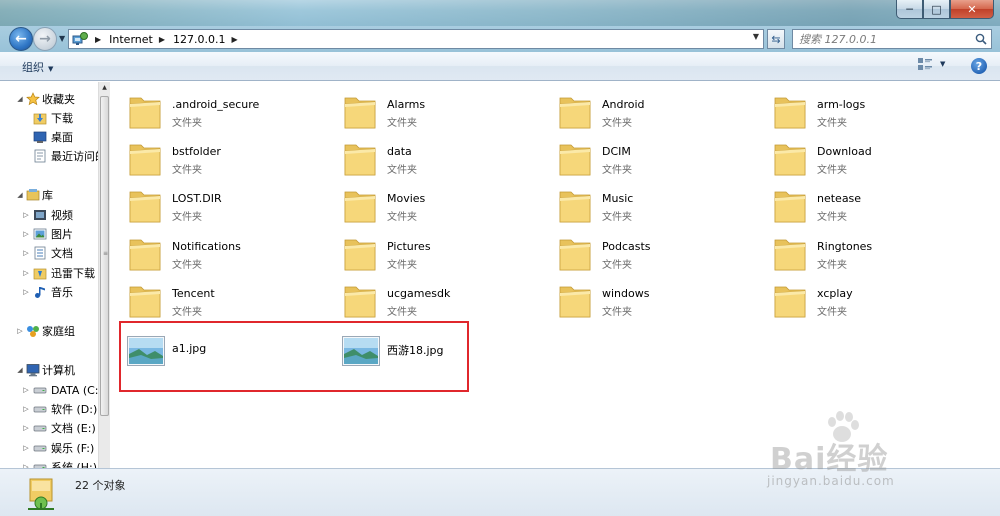 The height and width of the screenshot is (516, 1000). I want to click on address-dropdown: ▼, so click(756, 36).